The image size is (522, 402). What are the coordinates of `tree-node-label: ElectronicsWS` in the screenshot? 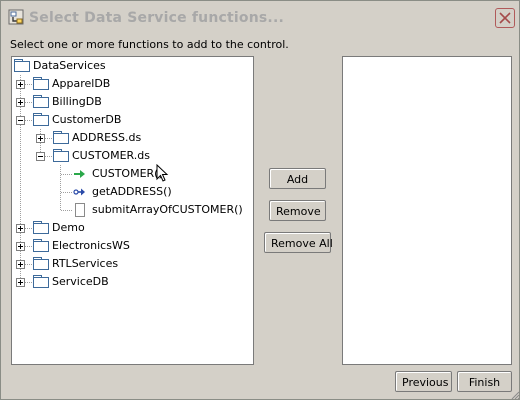 It's located at (91, 245).